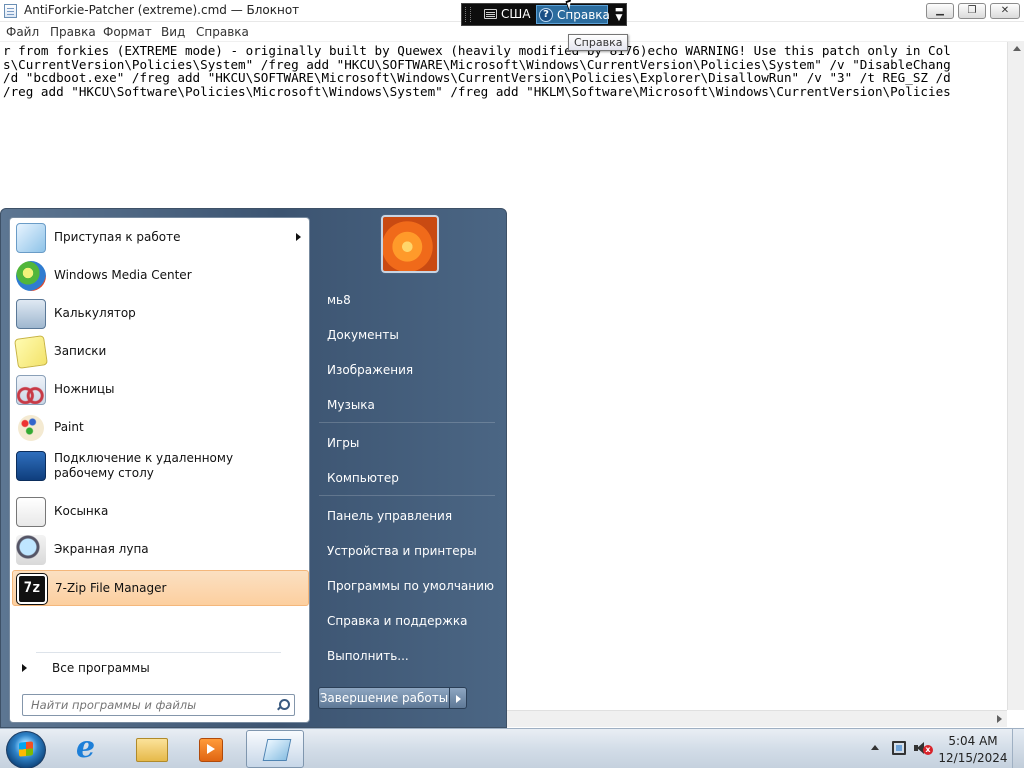  Describe the element at coordinates (31, 390) in the screenshot. I see `snipping-tool-icon` at that location.